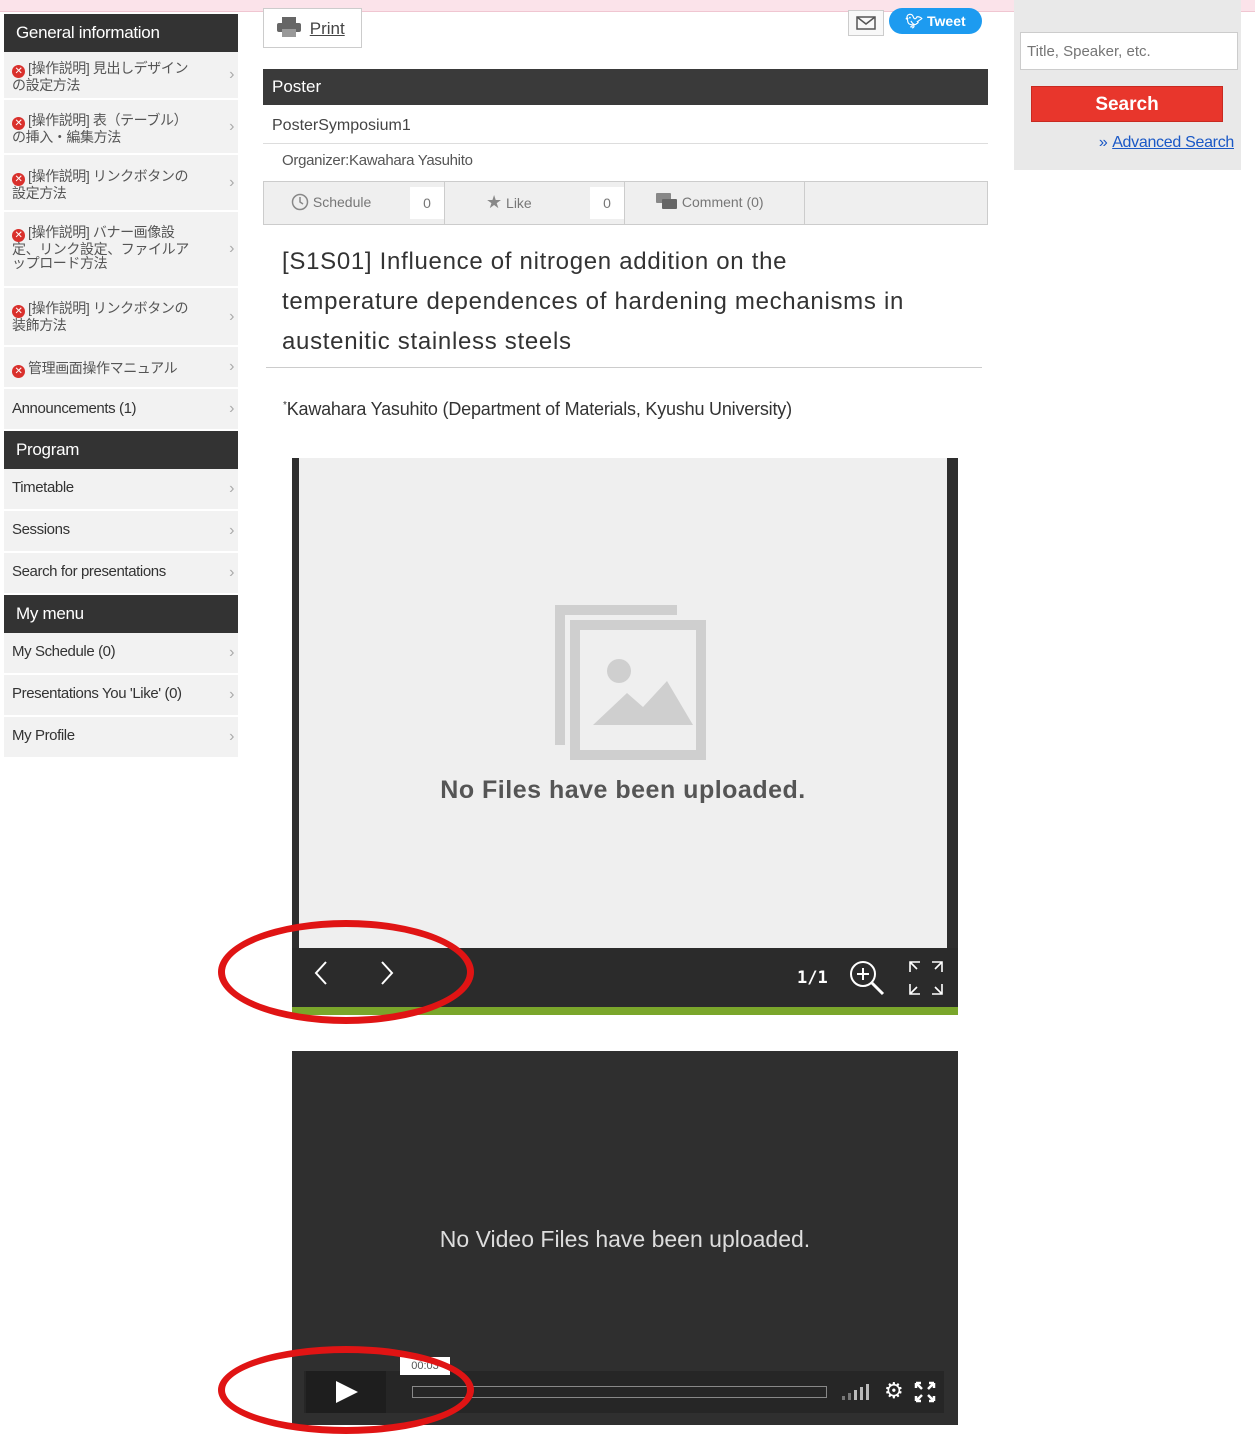 The image size is (1255, 1440). Describe the element at coordinates (346, 1390) in the screenshot. I see `annotation-circle-play` at that location.